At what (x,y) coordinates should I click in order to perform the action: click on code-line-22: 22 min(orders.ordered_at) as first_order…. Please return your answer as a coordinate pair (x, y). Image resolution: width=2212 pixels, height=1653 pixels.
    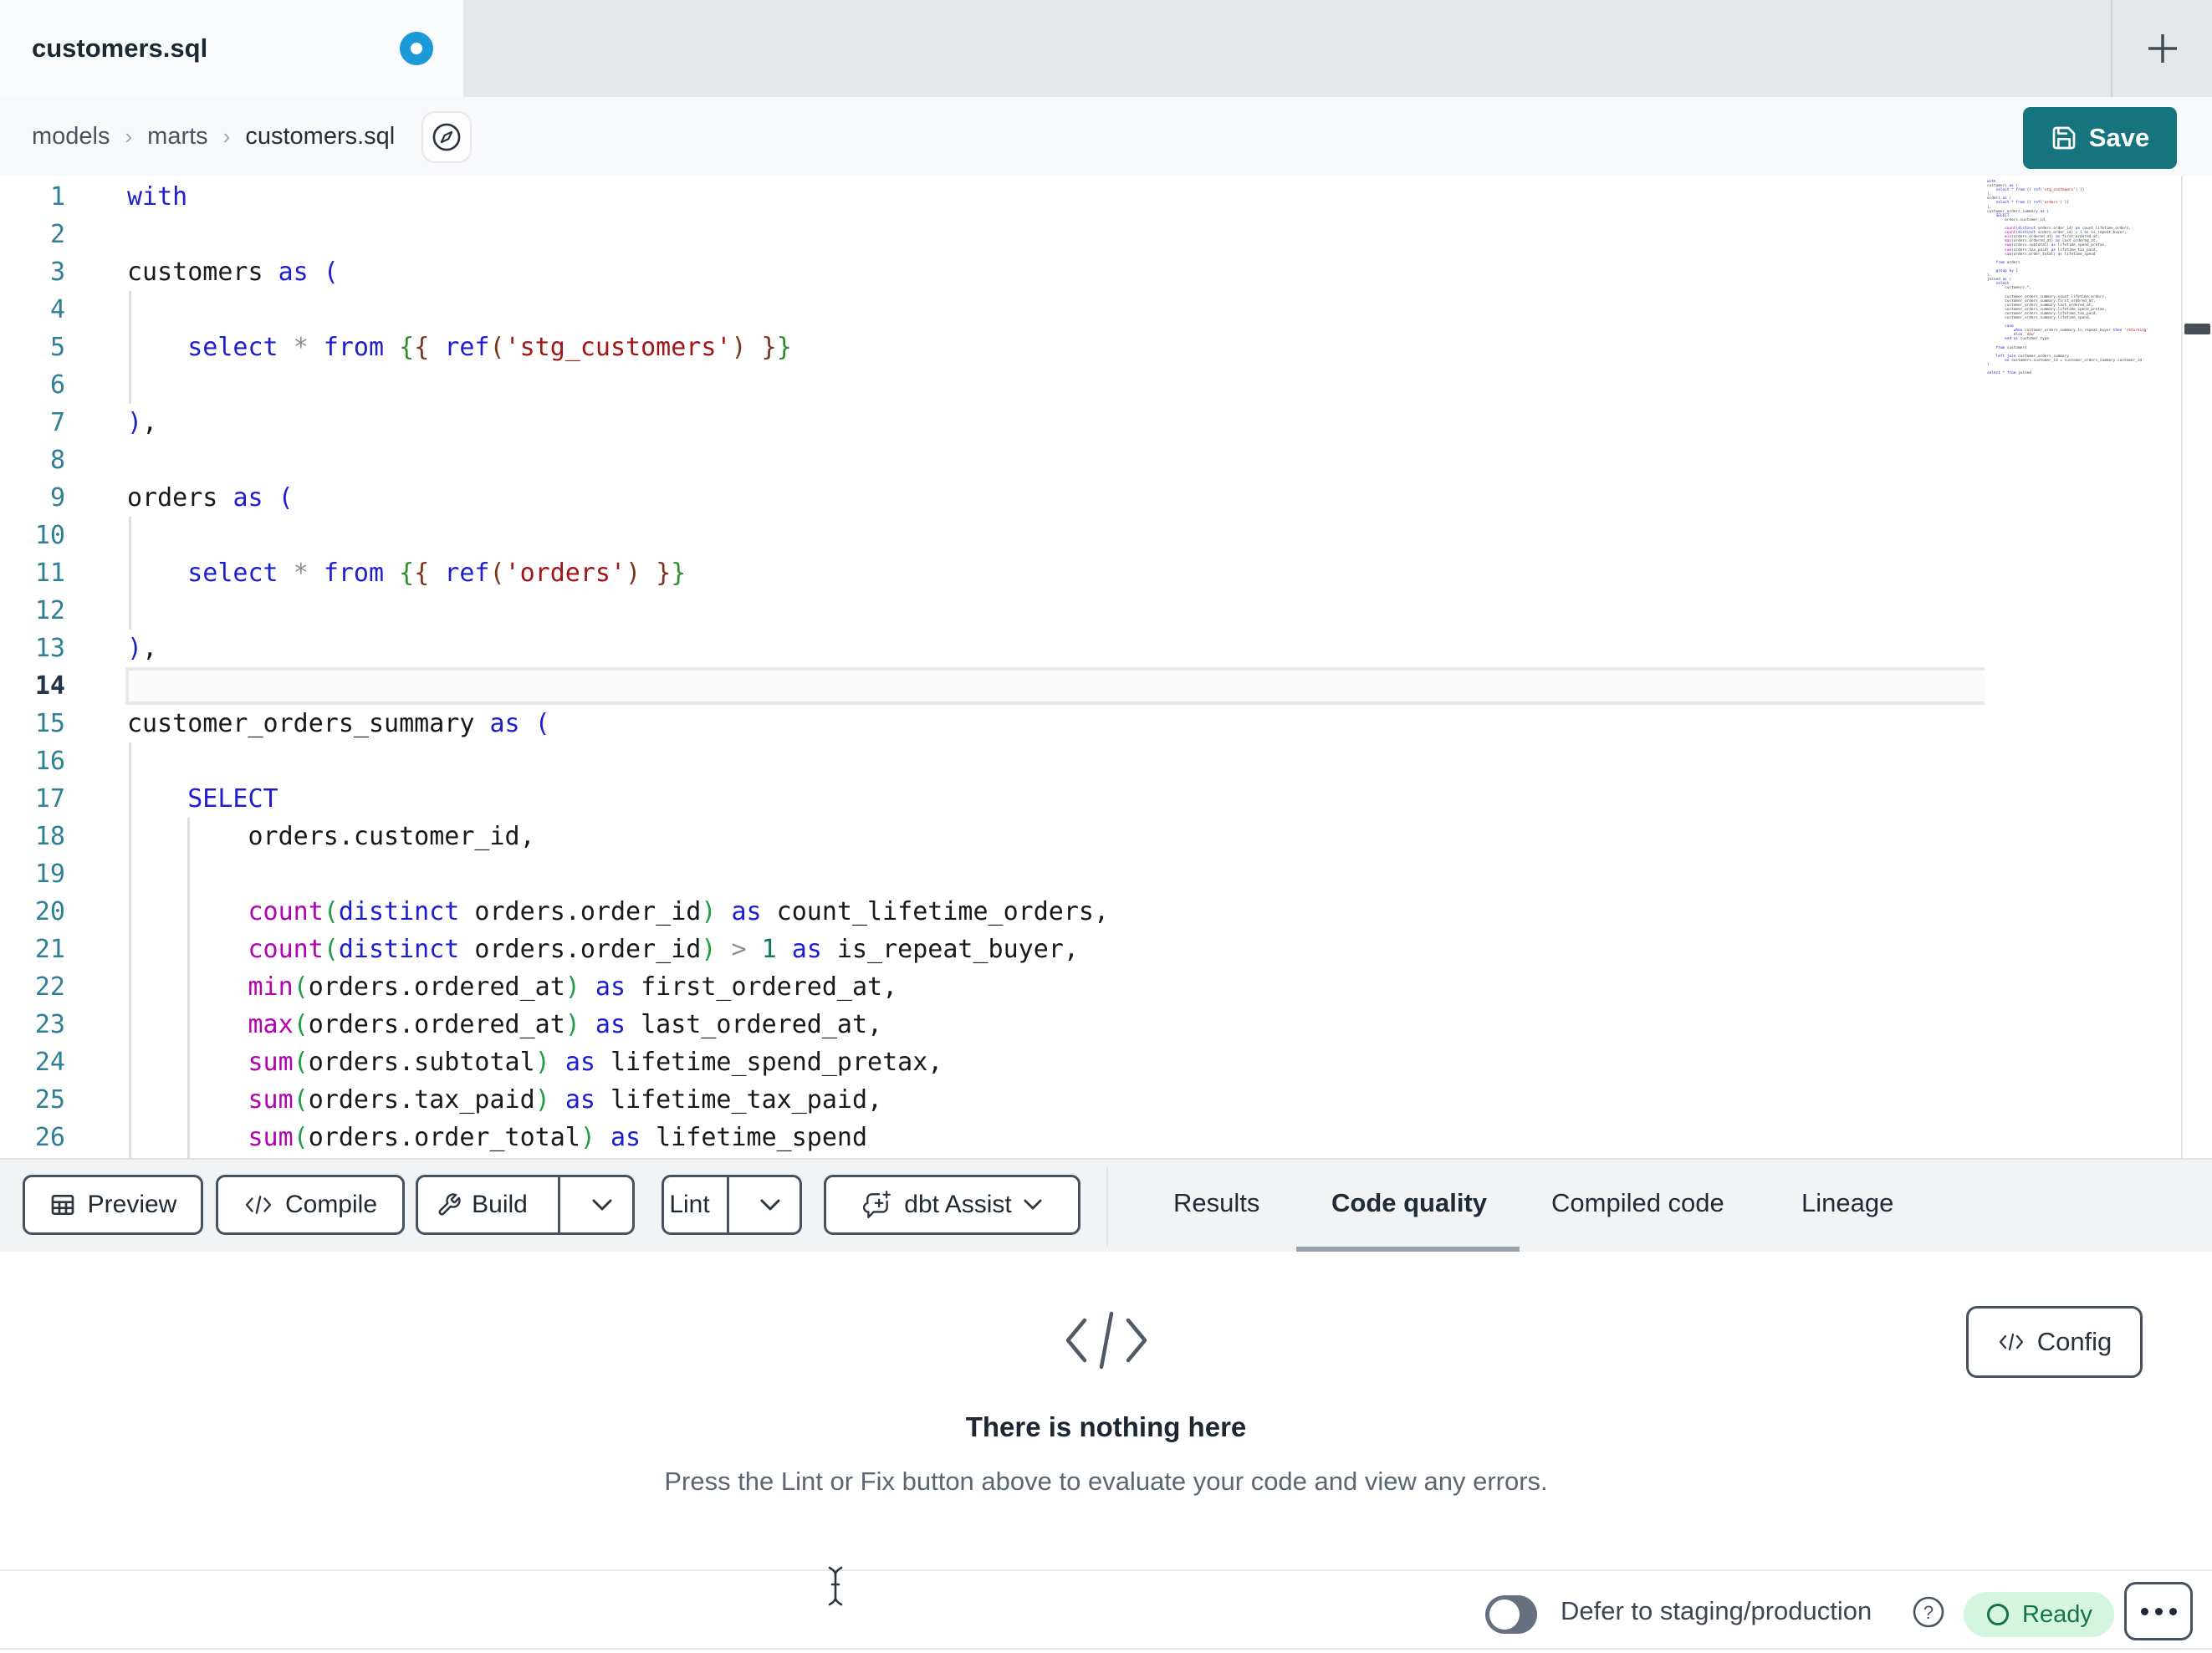
    Looking at the image, I should click on (993, 987).